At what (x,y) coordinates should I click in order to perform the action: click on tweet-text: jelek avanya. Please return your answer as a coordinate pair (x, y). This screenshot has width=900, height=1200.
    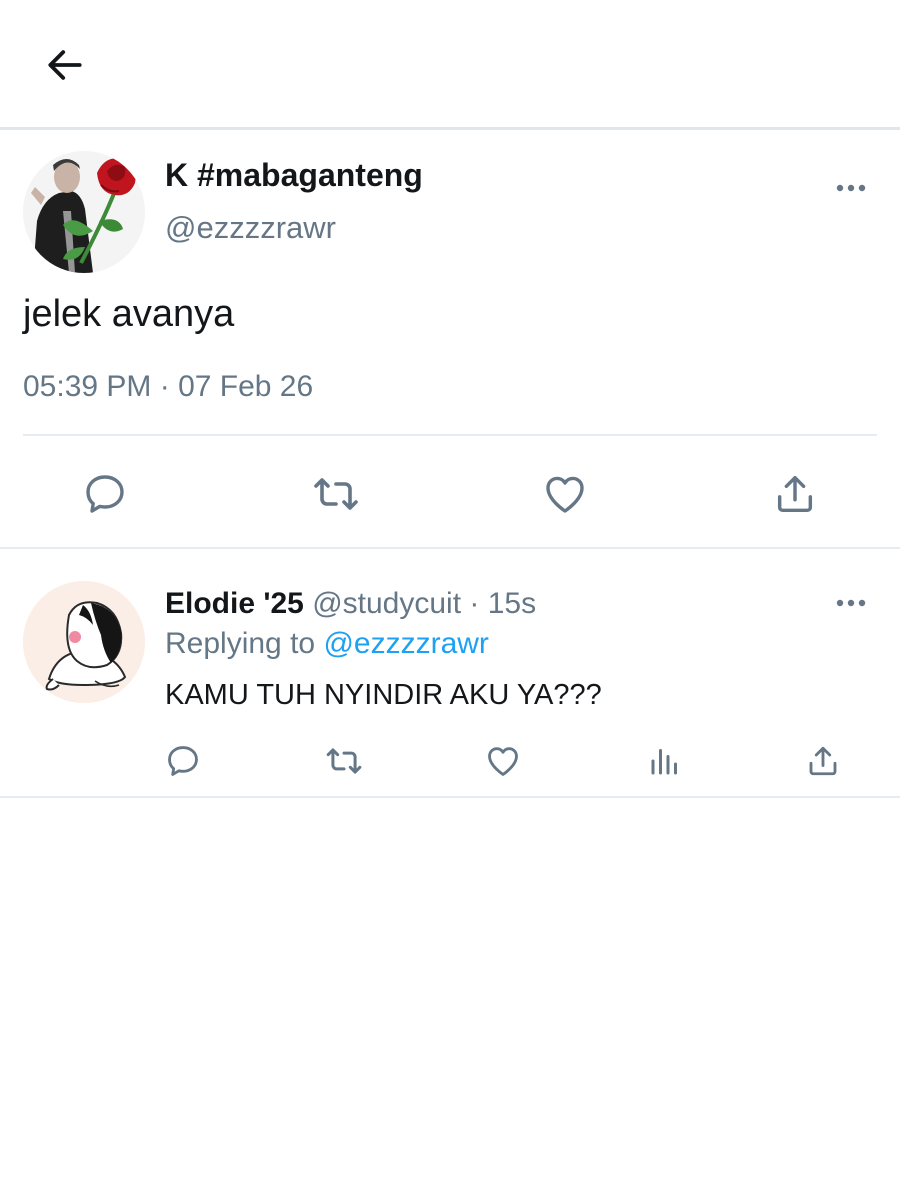
    Looking at the image, I should click on (129, 314).